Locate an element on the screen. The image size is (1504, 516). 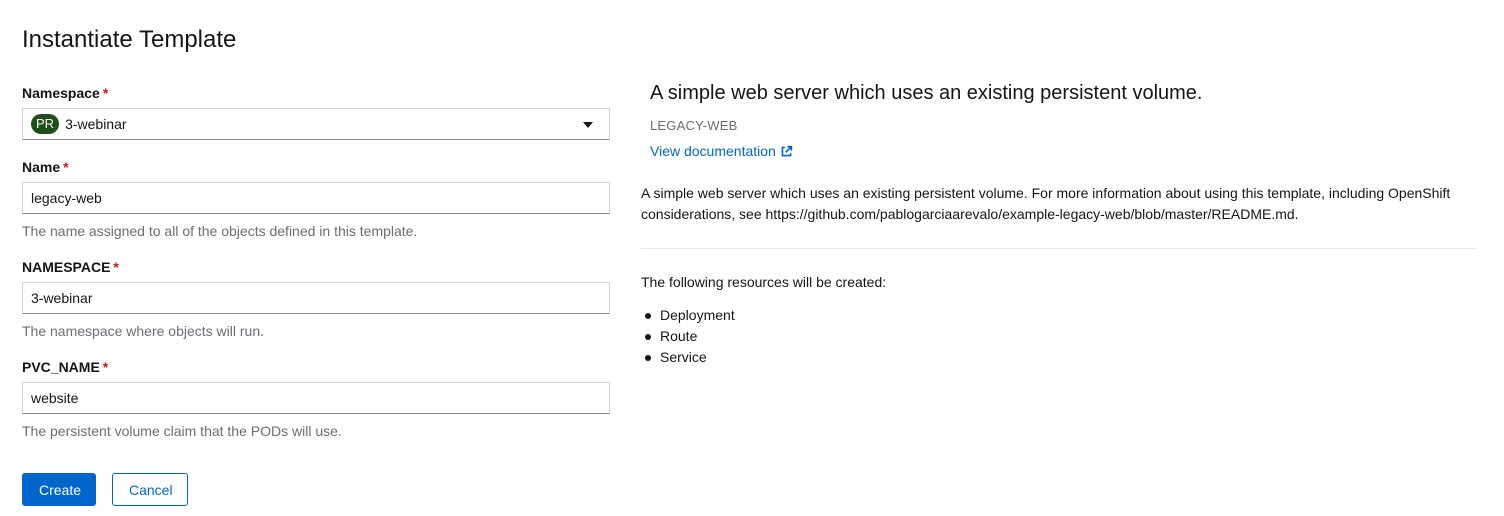
name-label: Name * is located at coordinates (316, 167).